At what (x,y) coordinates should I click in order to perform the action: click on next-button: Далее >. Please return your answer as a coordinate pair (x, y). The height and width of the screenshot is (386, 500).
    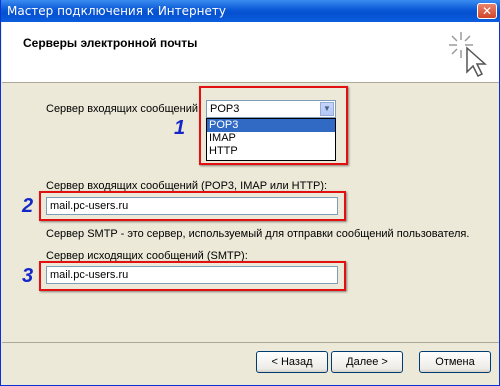
    Looking at the image, I should click on (367, 362).